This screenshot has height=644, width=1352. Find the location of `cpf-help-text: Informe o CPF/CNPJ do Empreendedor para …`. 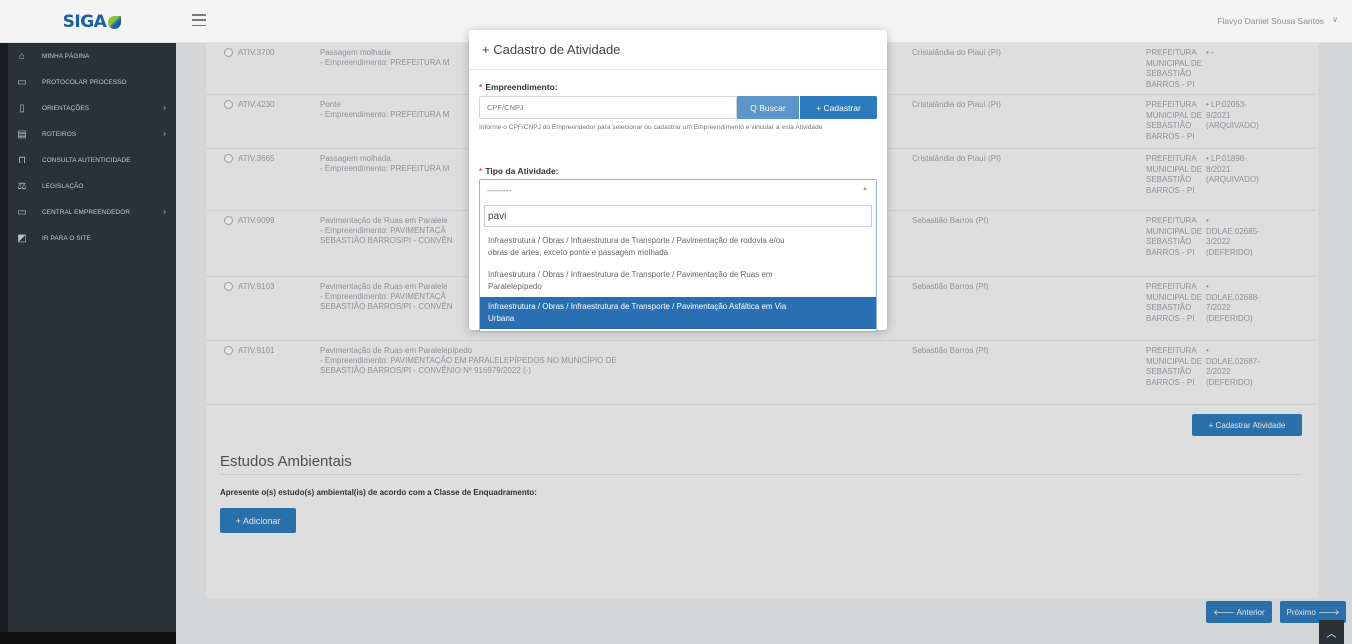

cpf-help-text: Informe o CPF/CNPJ do Empreendedor para … is located at coordinates (651, 127).